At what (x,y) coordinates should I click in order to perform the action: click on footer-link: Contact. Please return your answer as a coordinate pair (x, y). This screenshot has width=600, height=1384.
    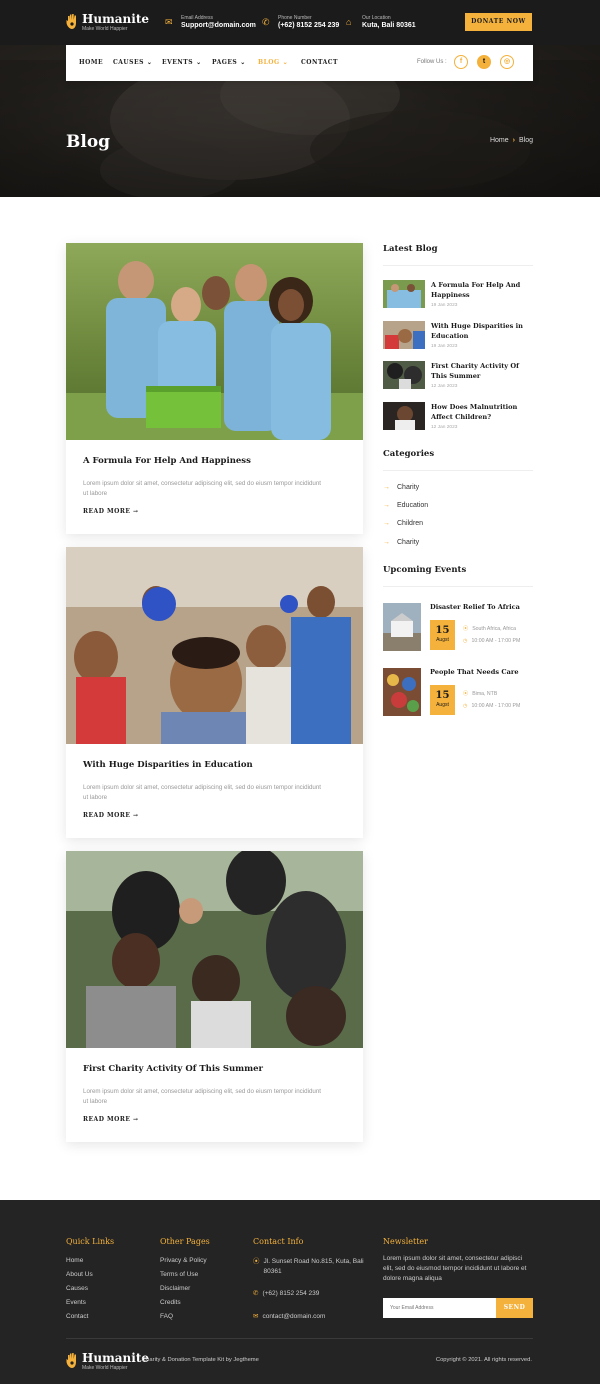
    Looking at the image, I should click on (77, 1316).